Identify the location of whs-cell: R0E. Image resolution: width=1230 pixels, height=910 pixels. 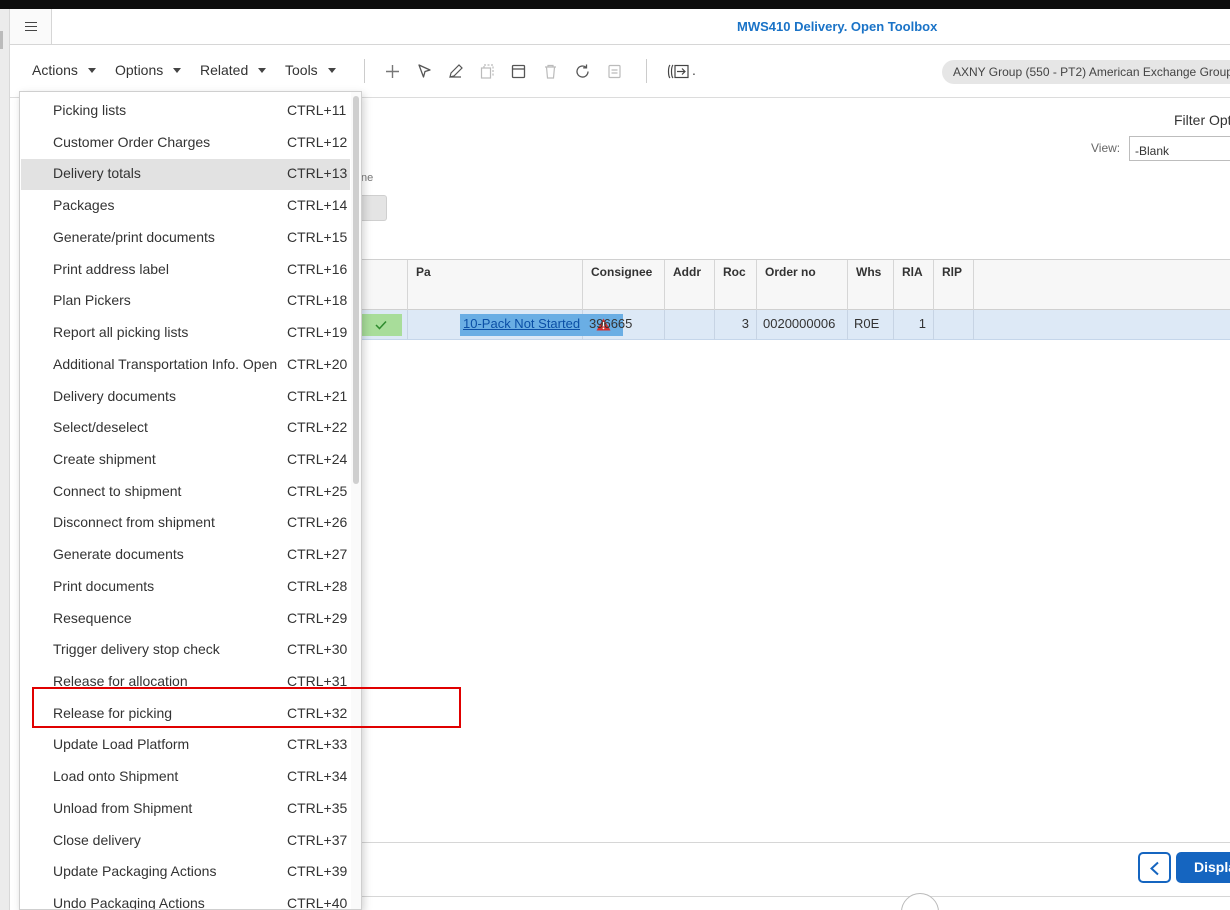
(871, 325).